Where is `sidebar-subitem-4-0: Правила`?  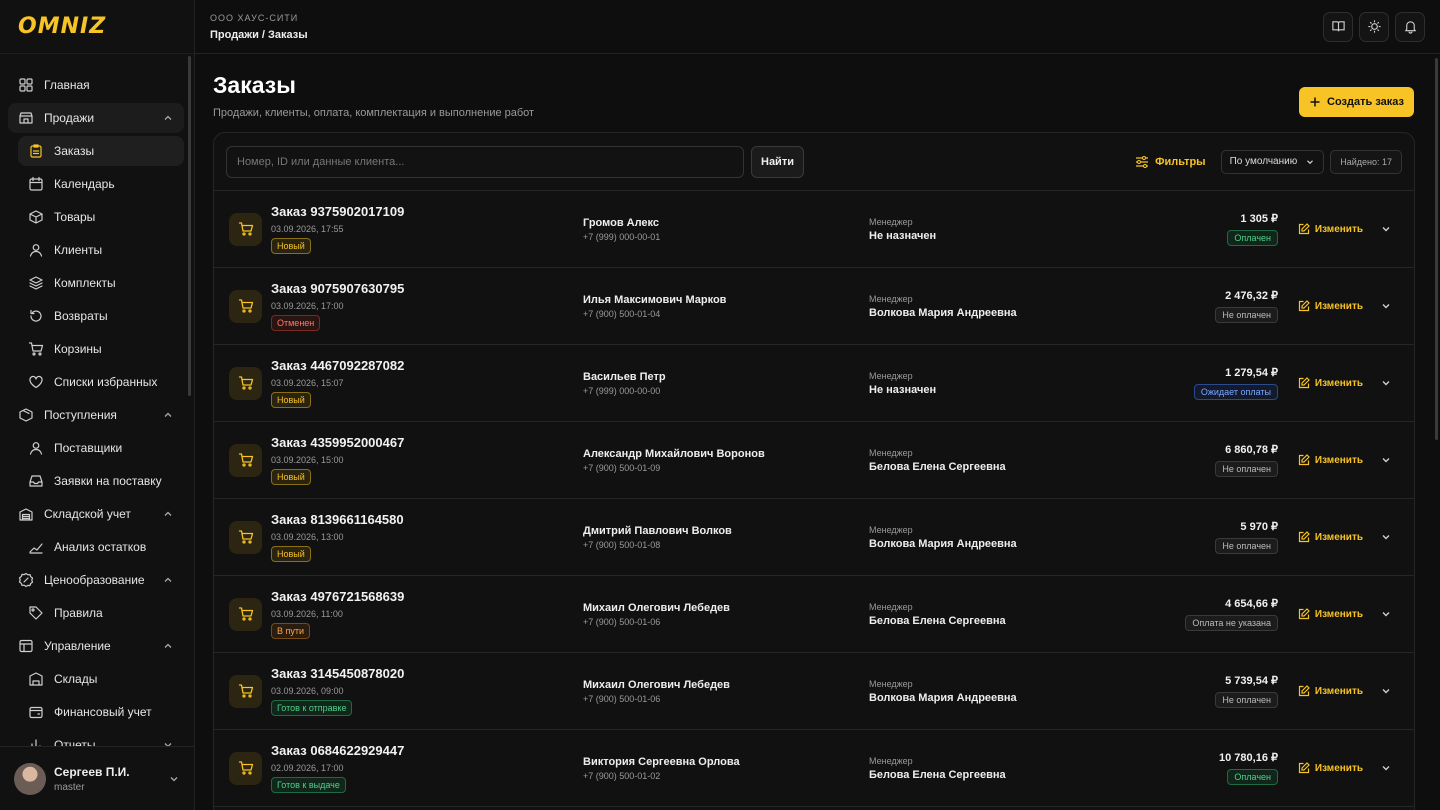 sidebar-subitem-4-0: Правила is located at coordinates (101, 613).